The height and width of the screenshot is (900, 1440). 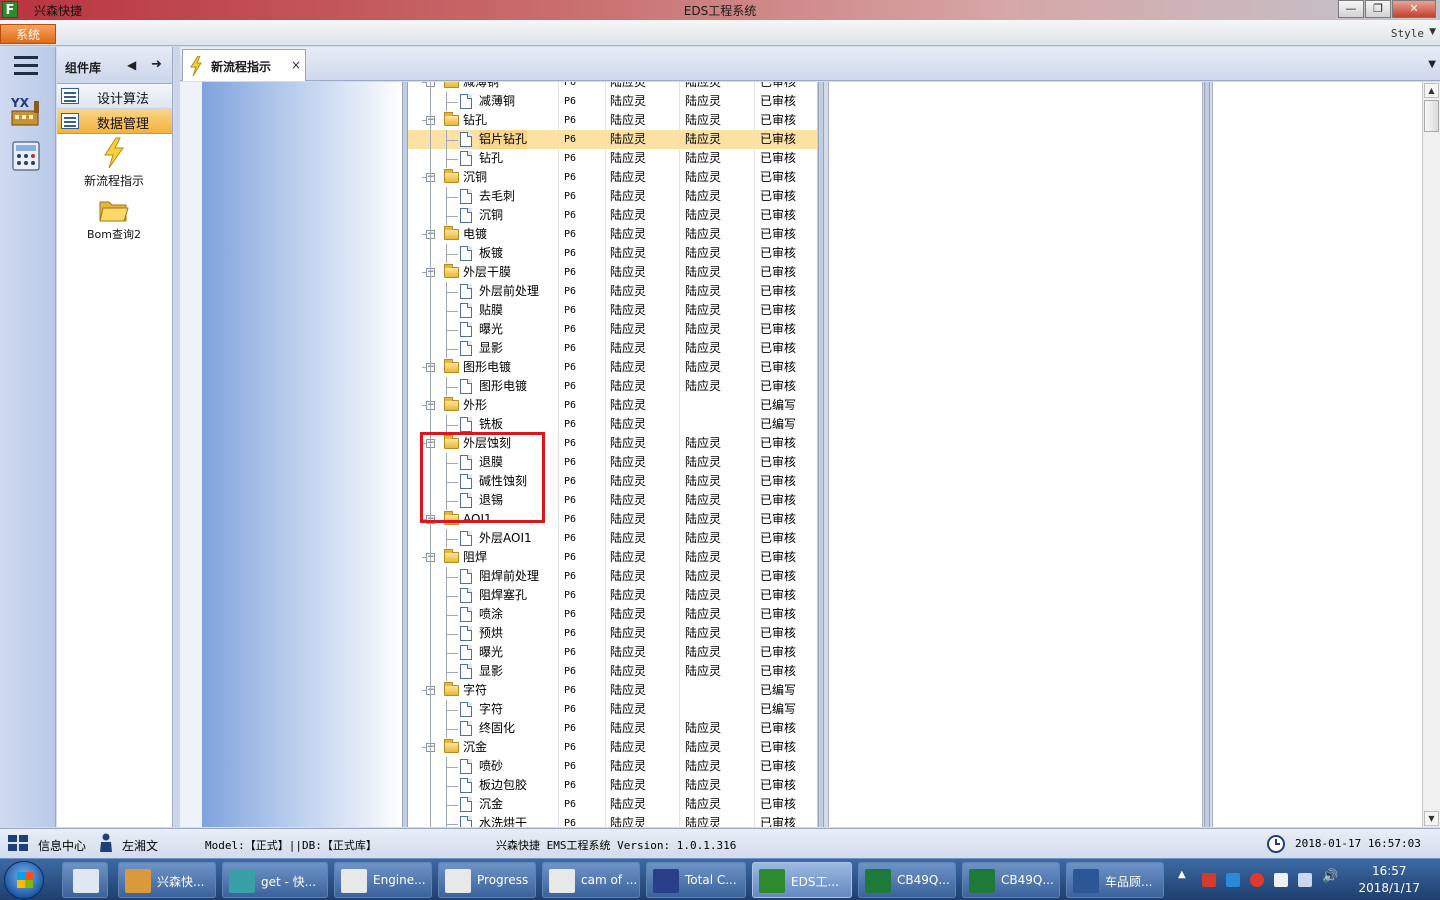 I want to click on start-button, so click(x=24, y=880).